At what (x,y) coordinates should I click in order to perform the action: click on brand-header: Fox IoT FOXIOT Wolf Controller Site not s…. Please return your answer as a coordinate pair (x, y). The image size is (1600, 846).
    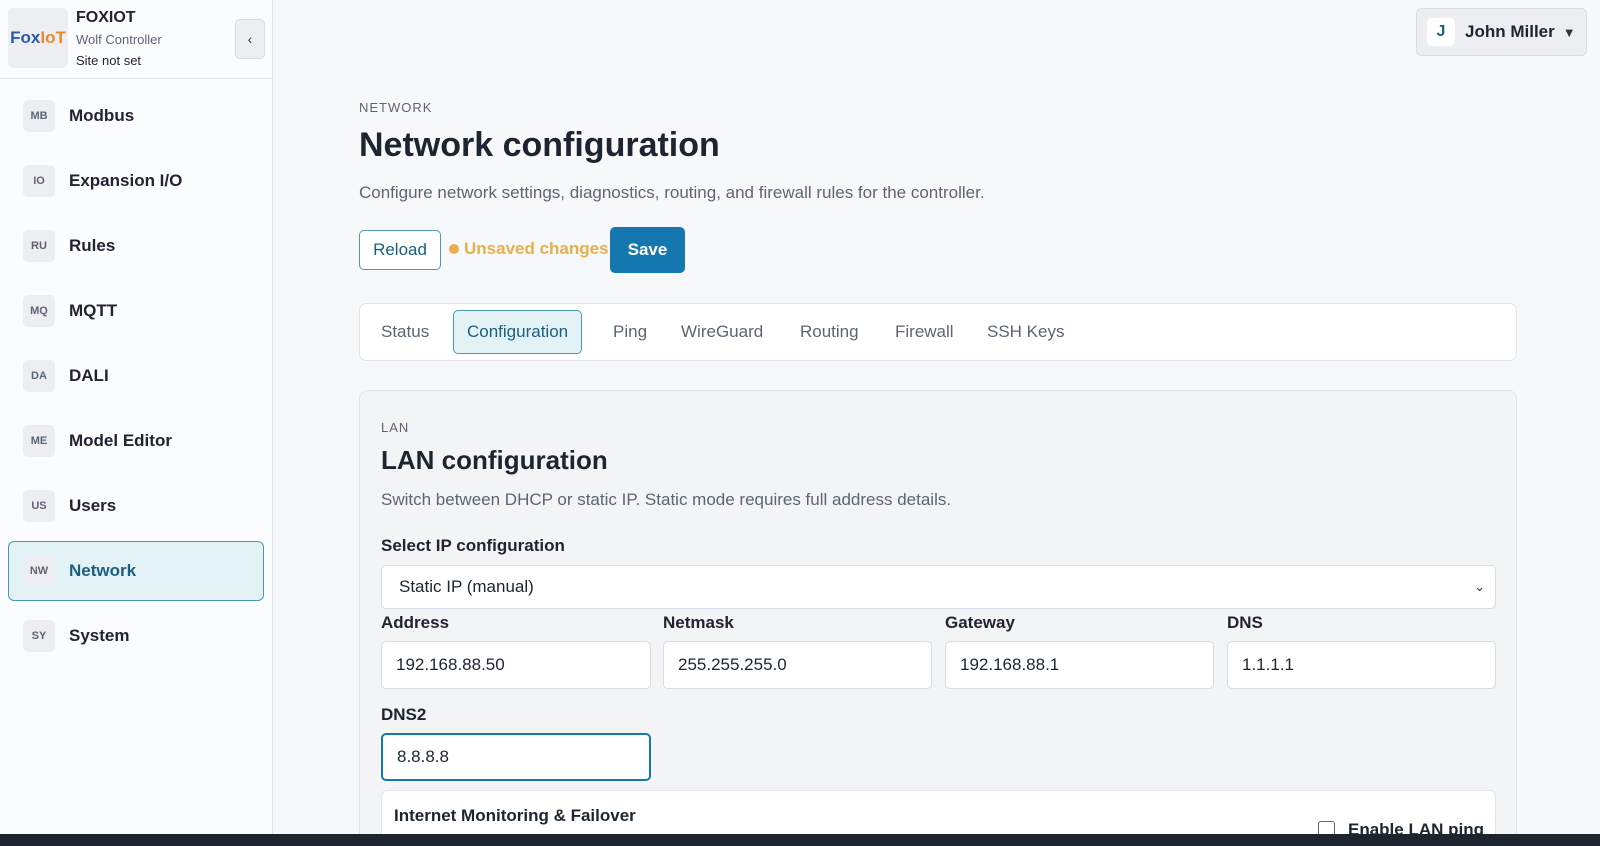
    Looking at the image, I should click on (136, 39).